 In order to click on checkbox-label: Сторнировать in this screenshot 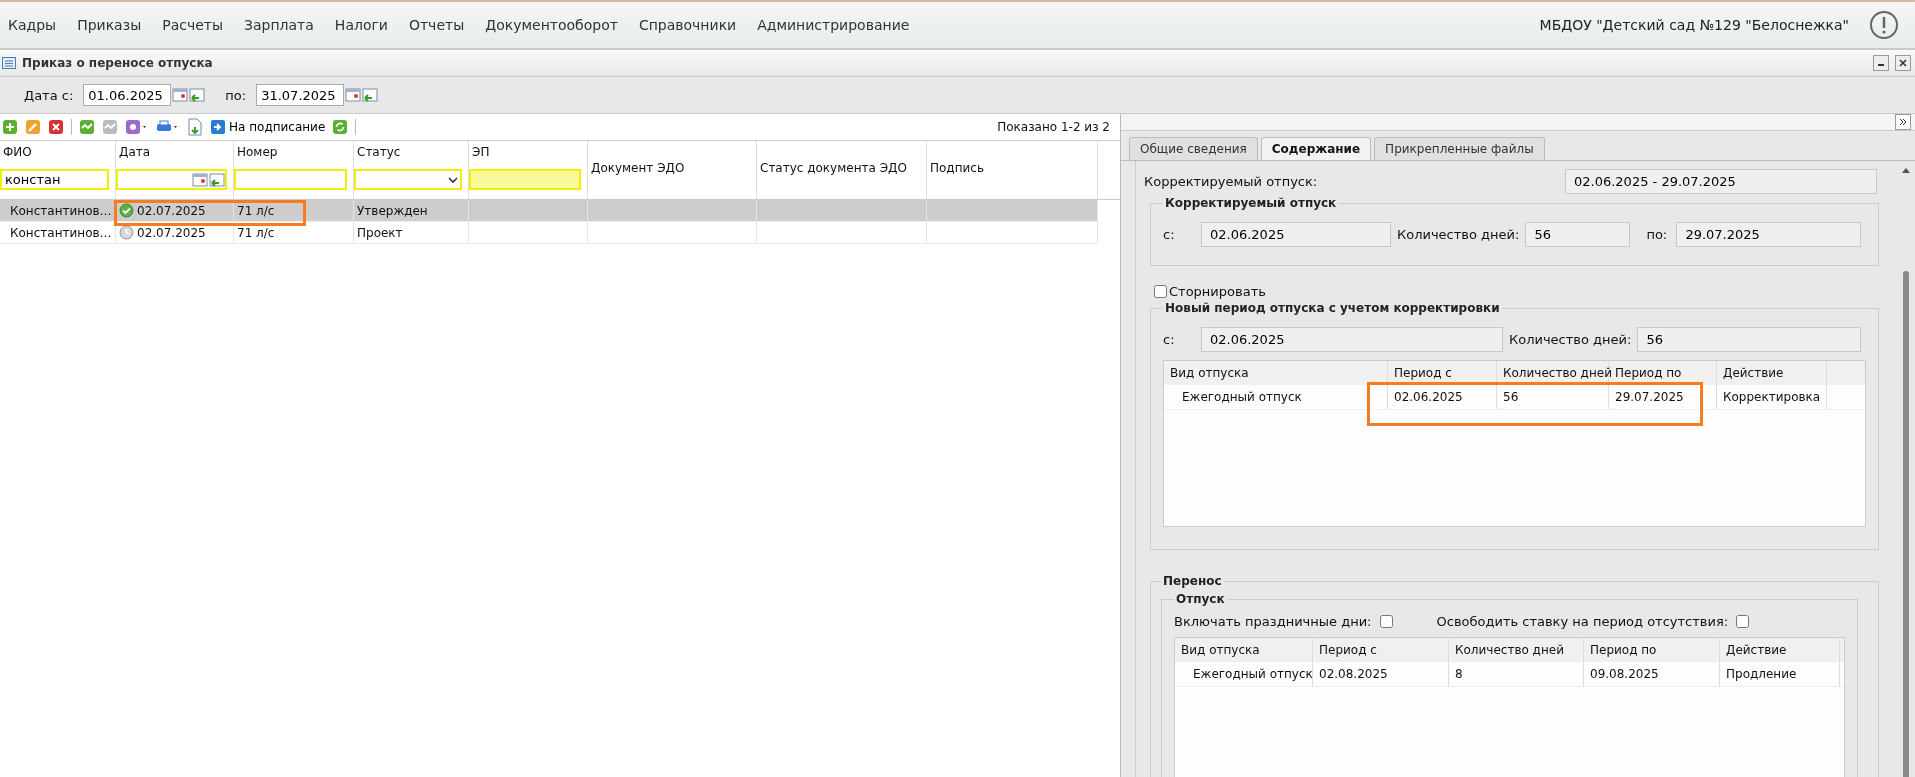, I will do `click(1217, 291)`.